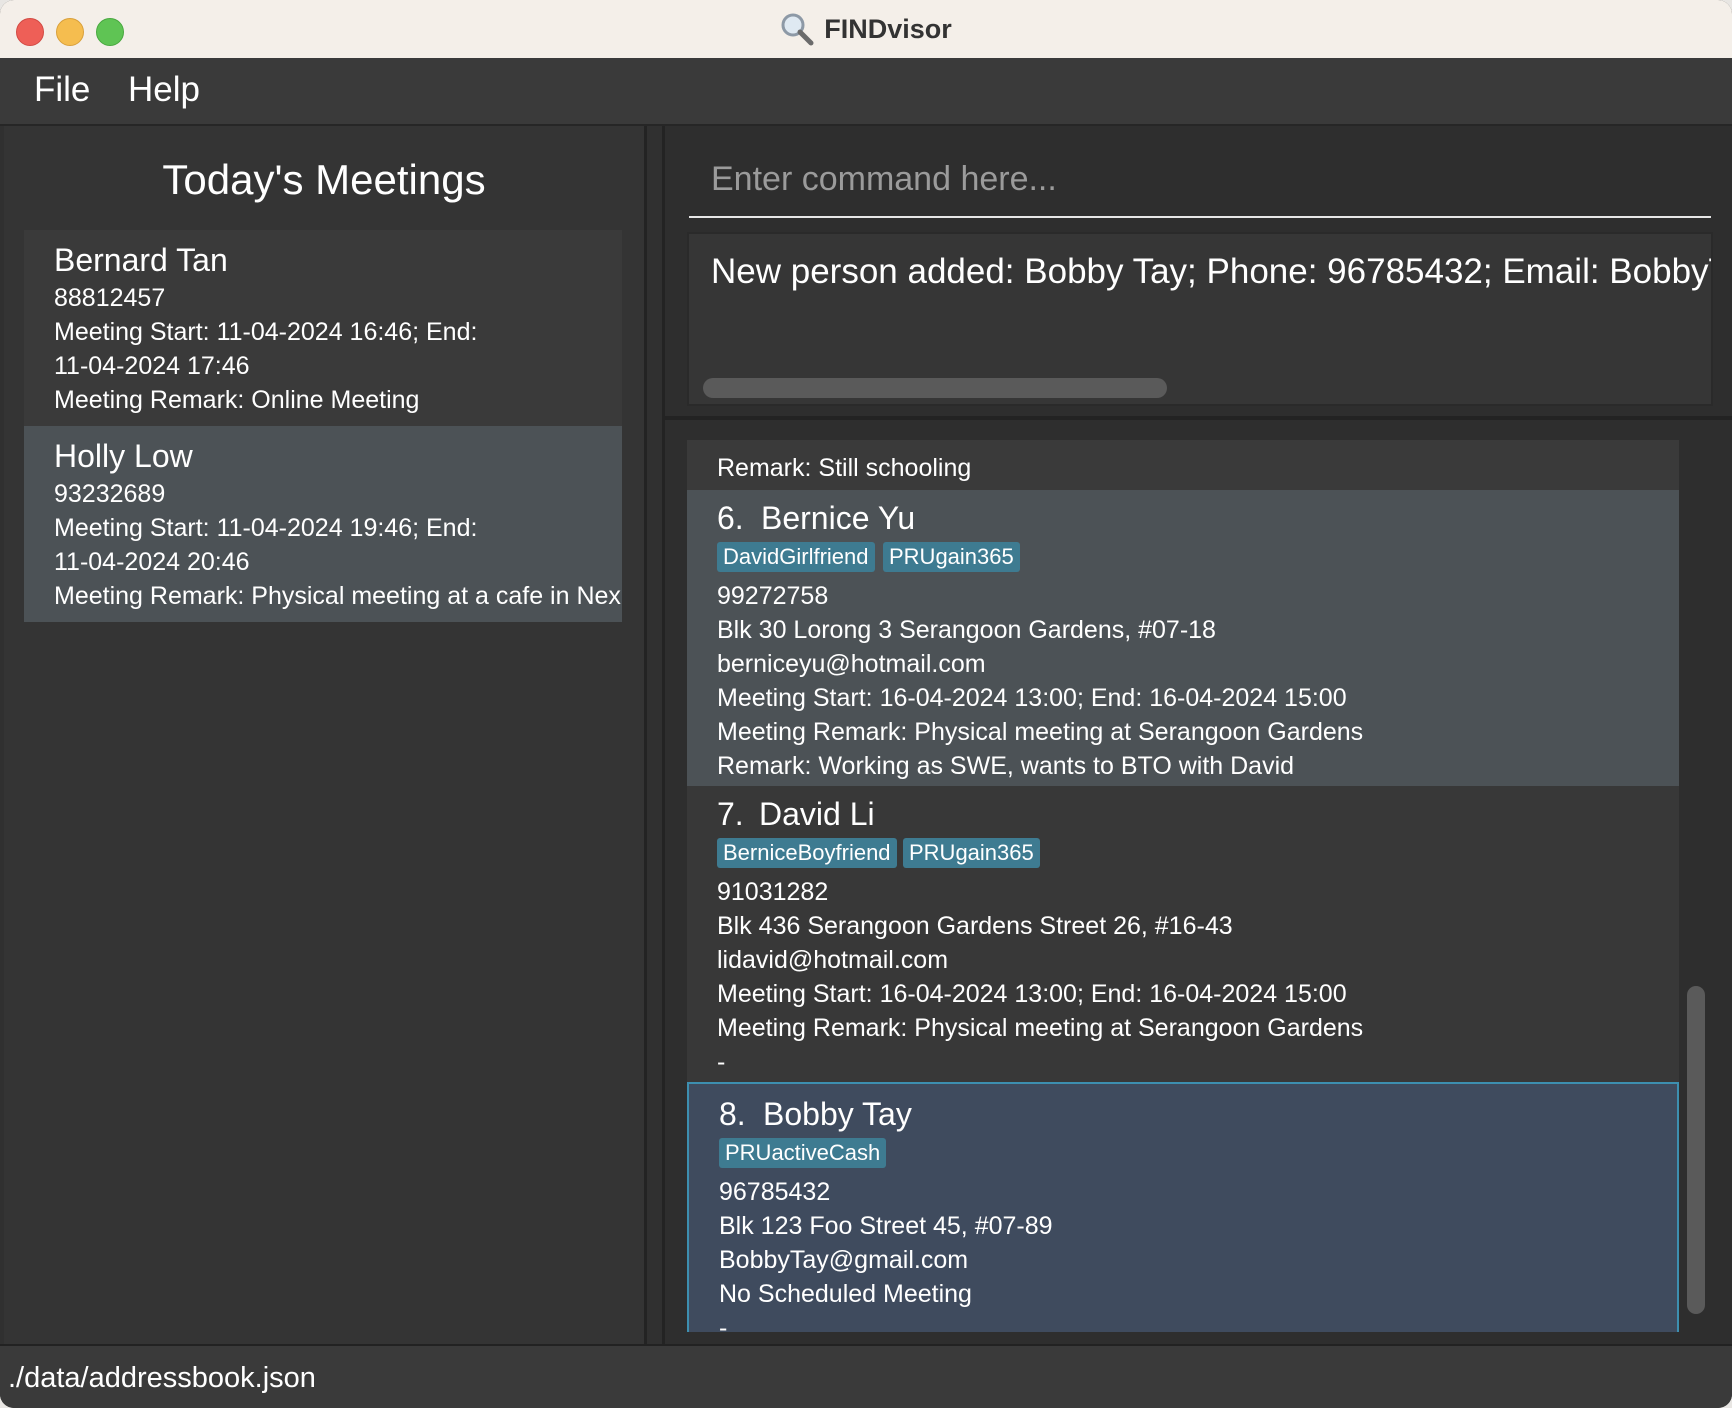 The image size is (1732, 1408). I want to click on command-input, so click(1200, 179).